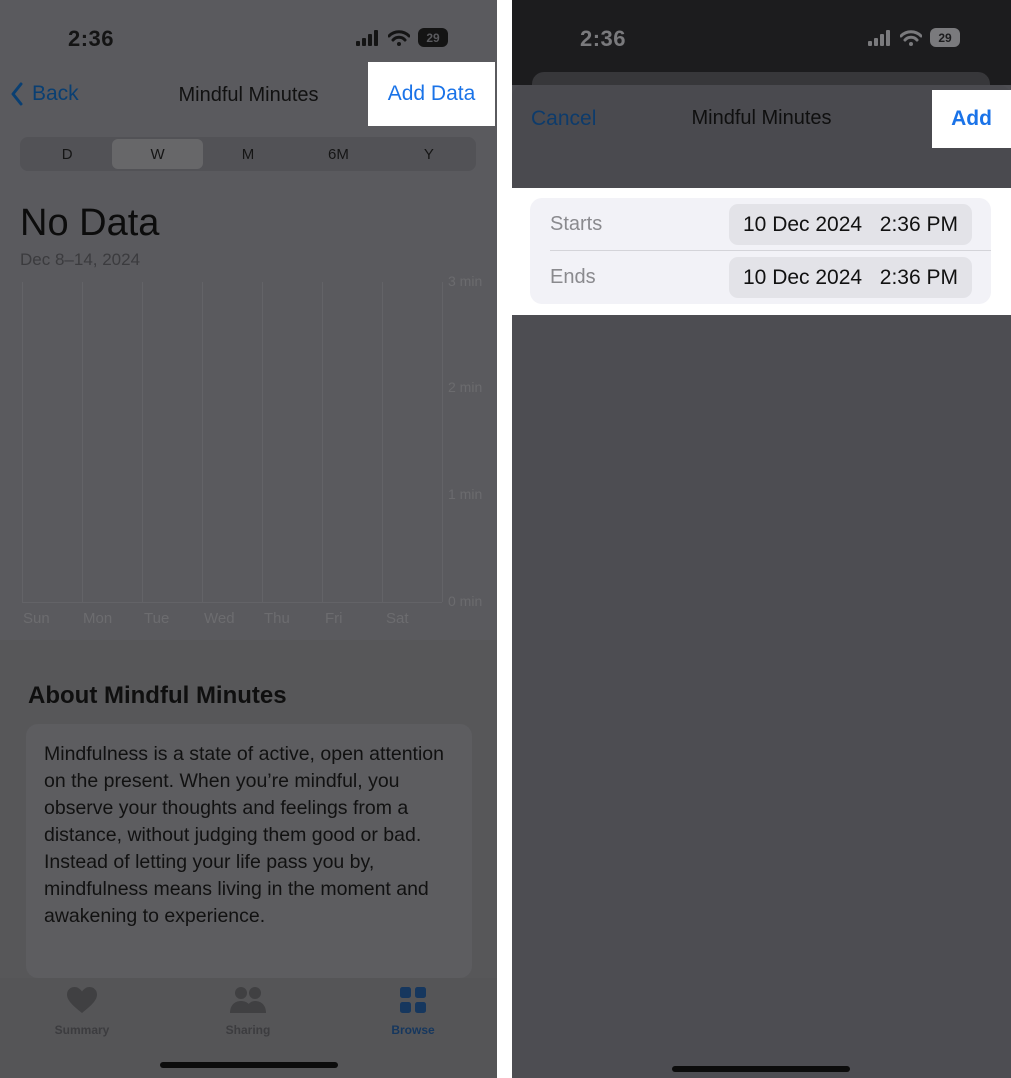  What do you see at coordinates (248, 1000) in the screenshot?
I see `people-icon` at bounding box center [248, 1000].